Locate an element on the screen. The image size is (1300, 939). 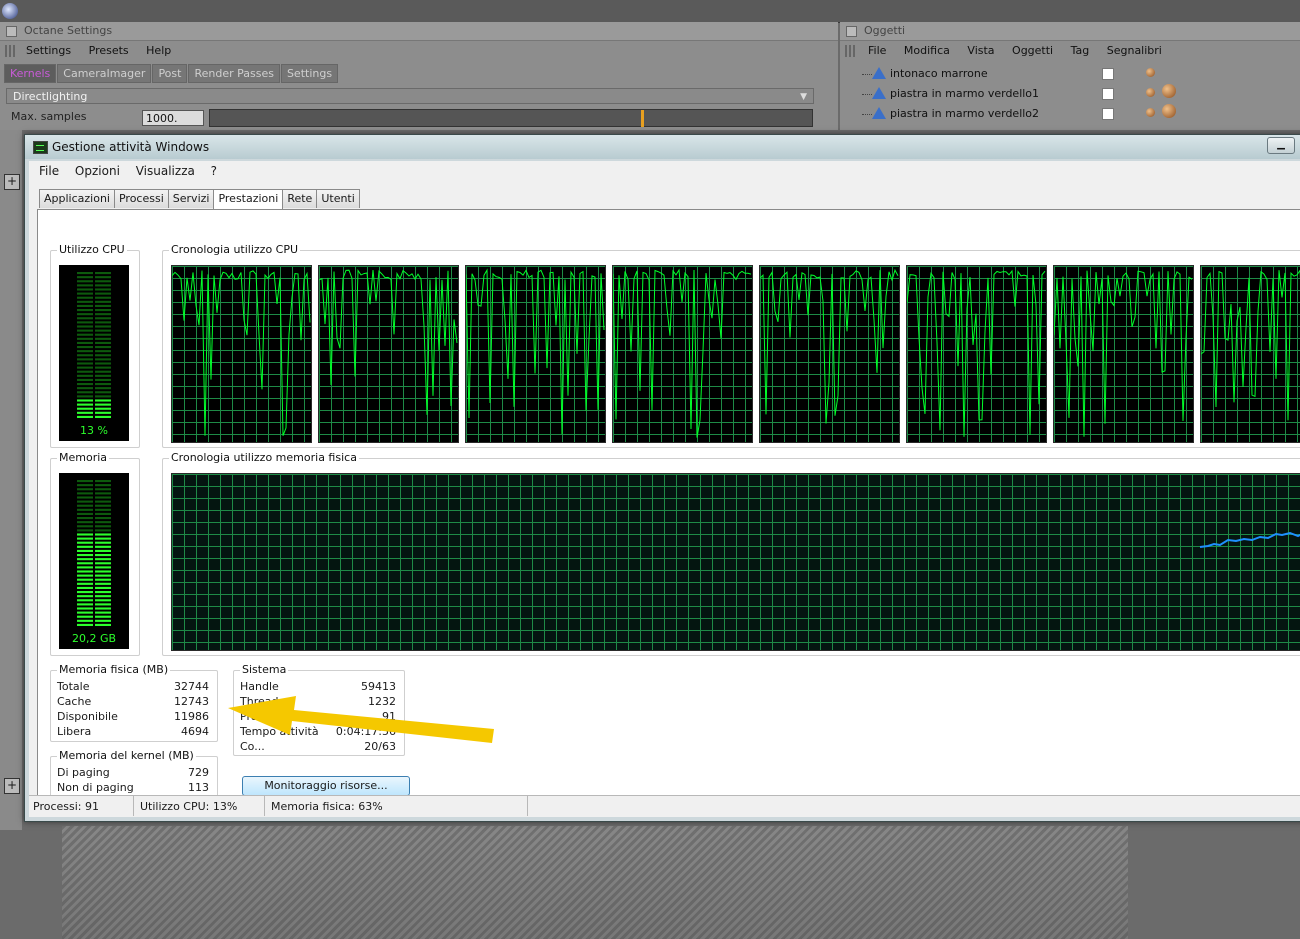
max-samples-label: Max. samples is located at coordinates (49, 116).